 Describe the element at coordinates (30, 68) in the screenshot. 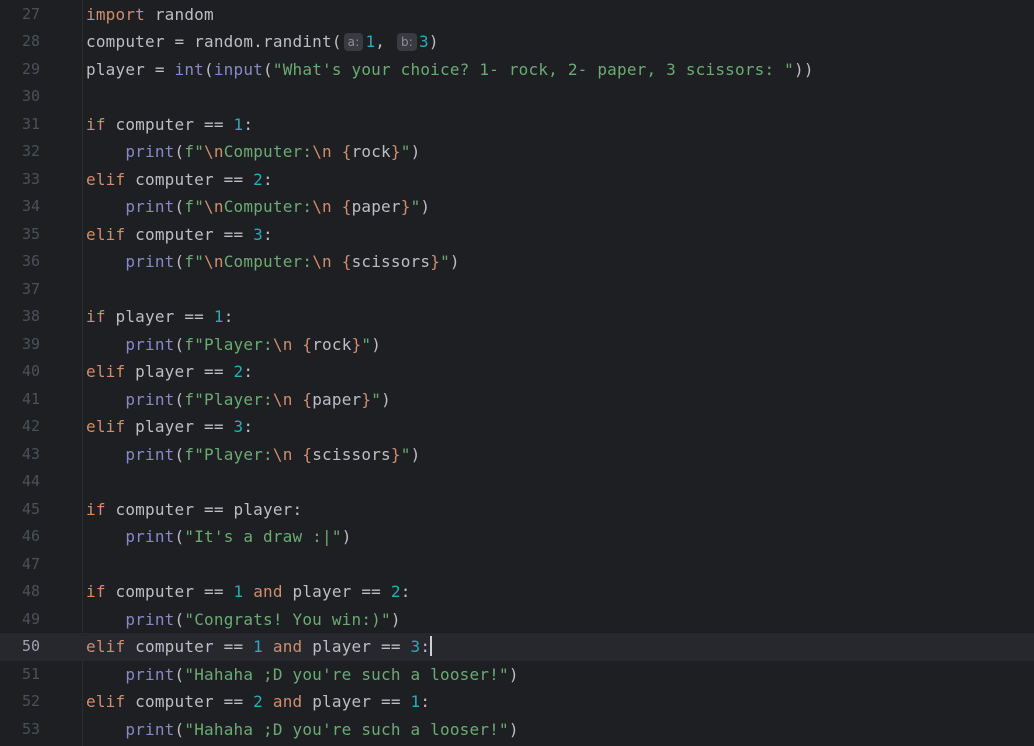

I see `line-number: 29` at that location.